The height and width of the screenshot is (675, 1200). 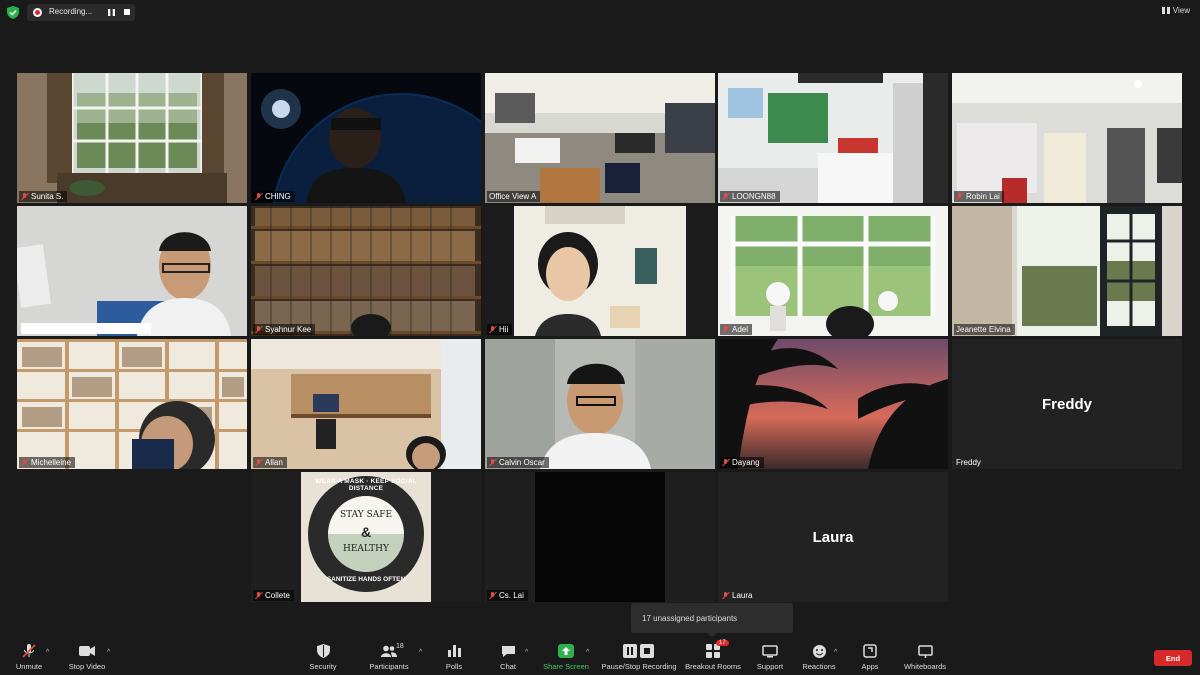 What do you see at coordinates (833, 138) in the screenshot?
I see `video-tile: LOONGN88` at bounding box center [833, 138].